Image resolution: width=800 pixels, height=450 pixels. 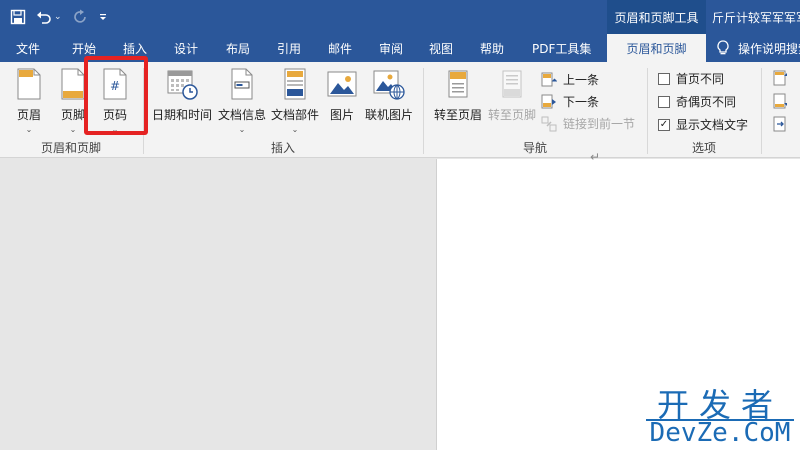 I want to click on goto-footer-button: 转至页脚, so click(x=512, y=95).